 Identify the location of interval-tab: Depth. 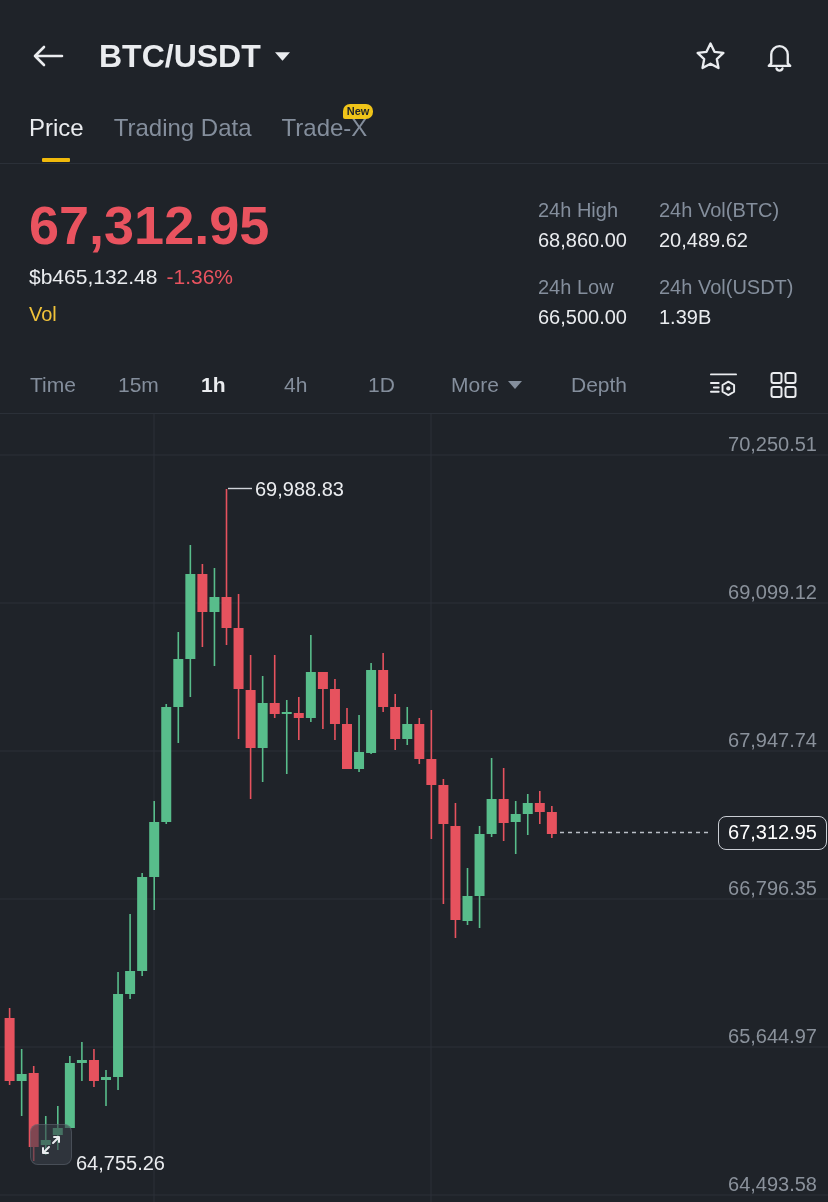
(599, 384).